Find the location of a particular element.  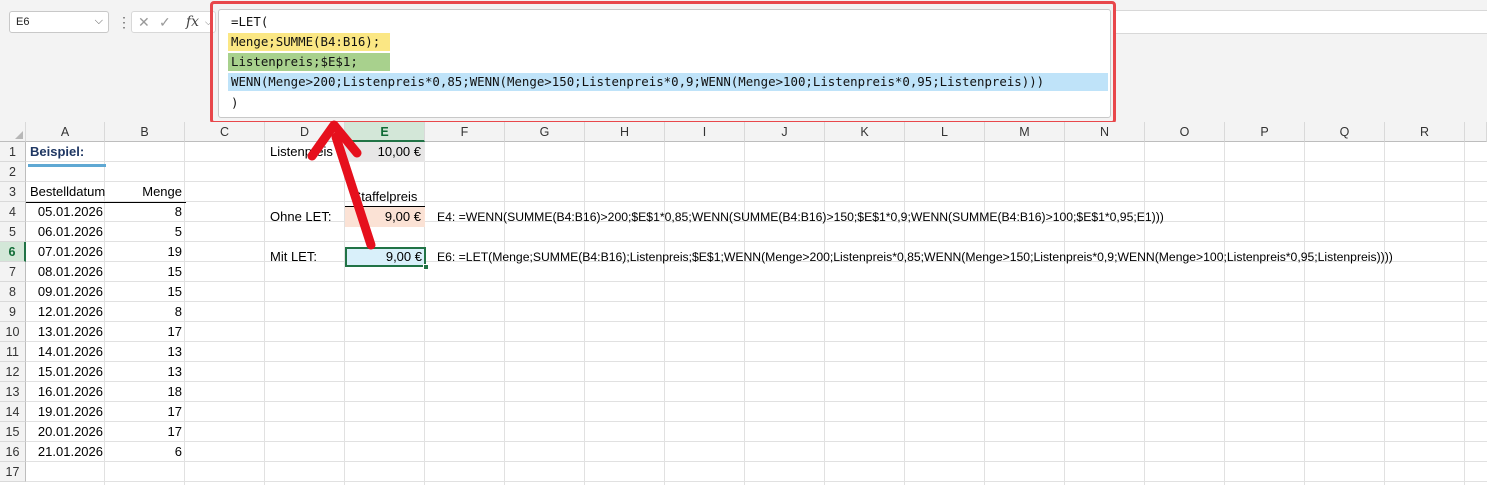

order-date: 07.01.2026 is located at coordinates (67, 252).